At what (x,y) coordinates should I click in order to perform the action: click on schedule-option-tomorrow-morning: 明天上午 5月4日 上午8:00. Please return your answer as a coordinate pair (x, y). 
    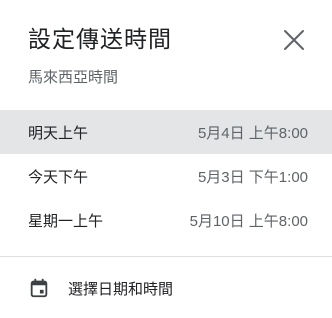
    Looking at the image, I should click on (166, 132).